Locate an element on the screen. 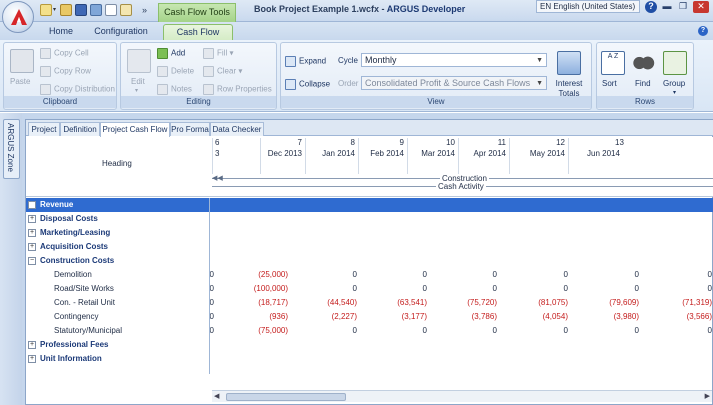  cash-flow-cell: (71,319) is located at coordinates (697, 302).